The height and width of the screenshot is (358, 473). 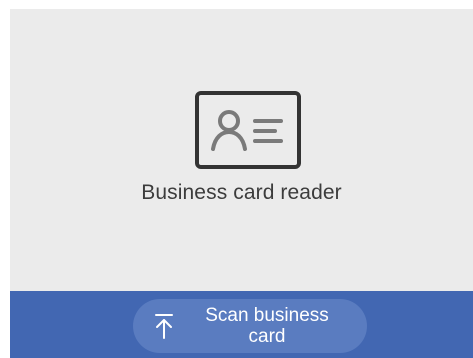 I want to click on contact-card-icon, so click(x=248, y=130).